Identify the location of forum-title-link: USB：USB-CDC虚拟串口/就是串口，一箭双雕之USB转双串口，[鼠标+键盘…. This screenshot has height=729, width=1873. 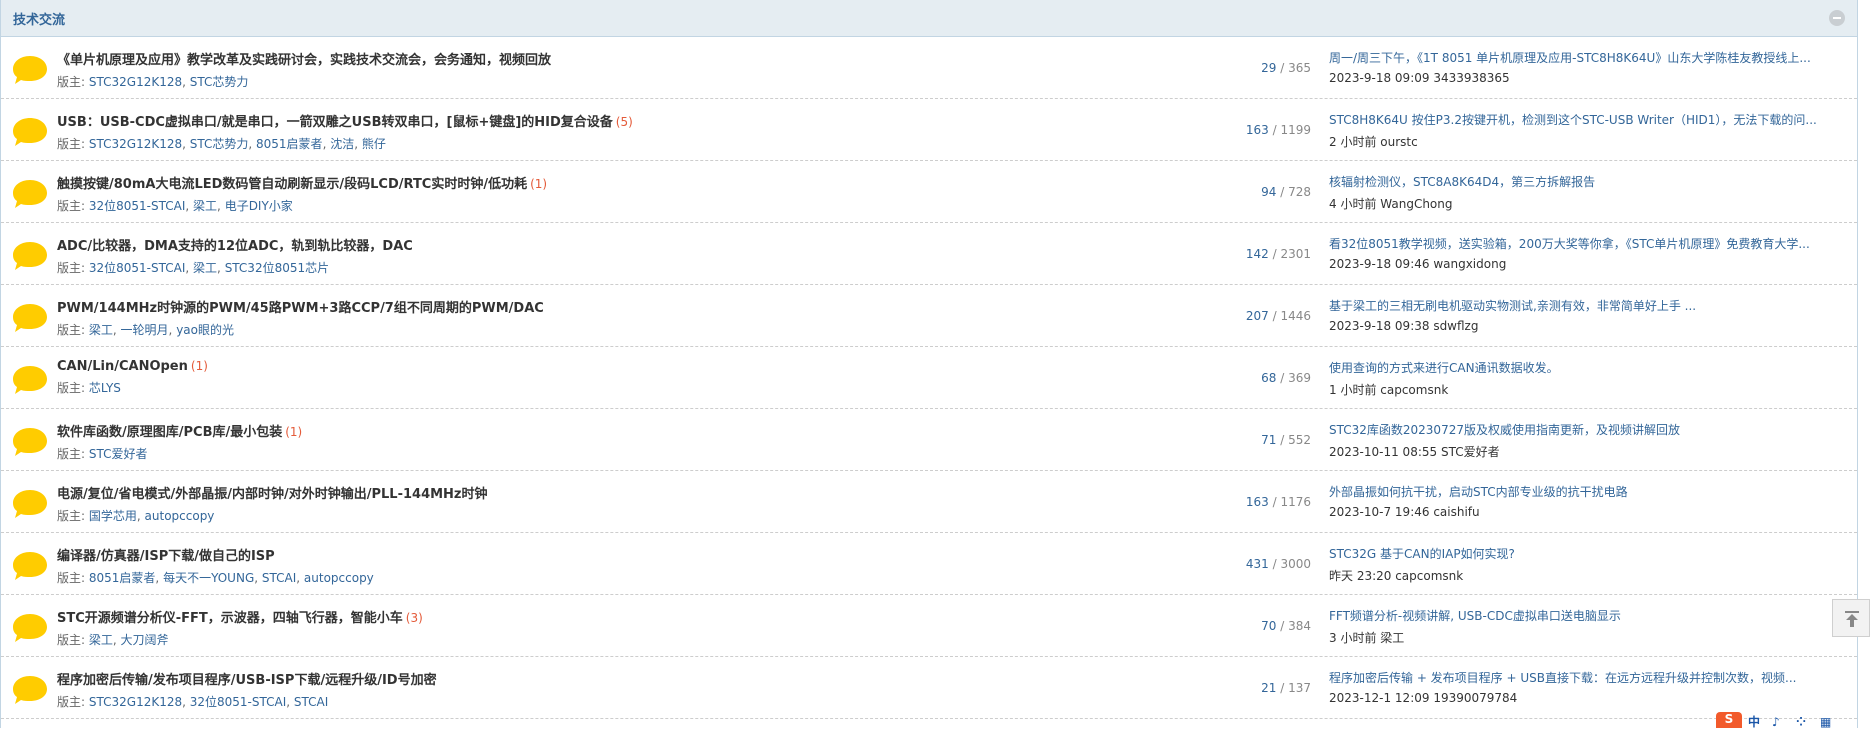
(335, 122).